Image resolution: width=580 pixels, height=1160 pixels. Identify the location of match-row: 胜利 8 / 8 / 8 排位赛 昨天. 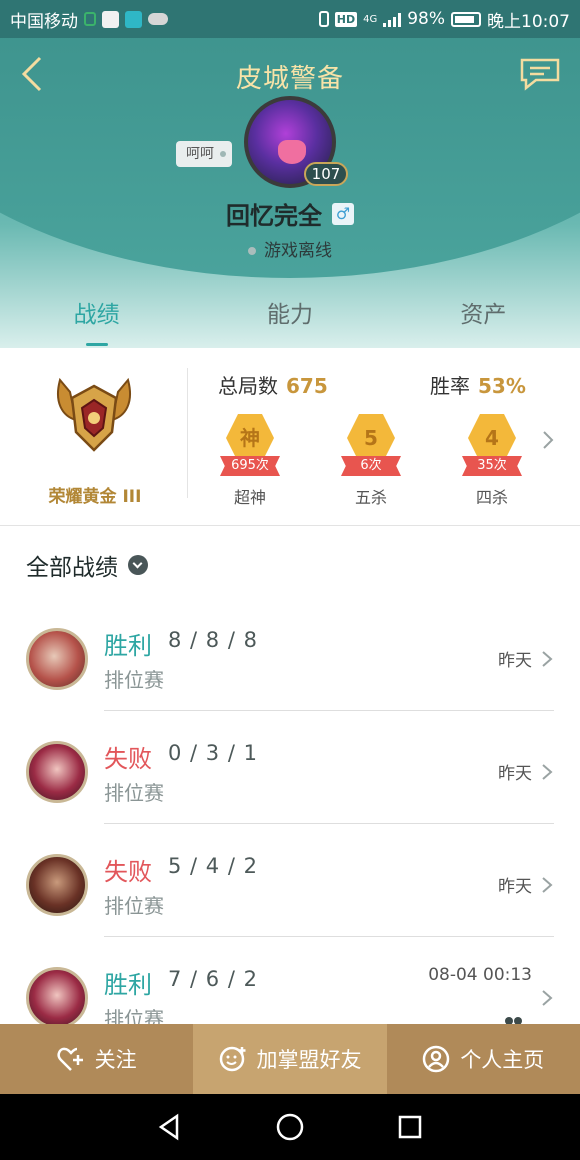
(290, 654).